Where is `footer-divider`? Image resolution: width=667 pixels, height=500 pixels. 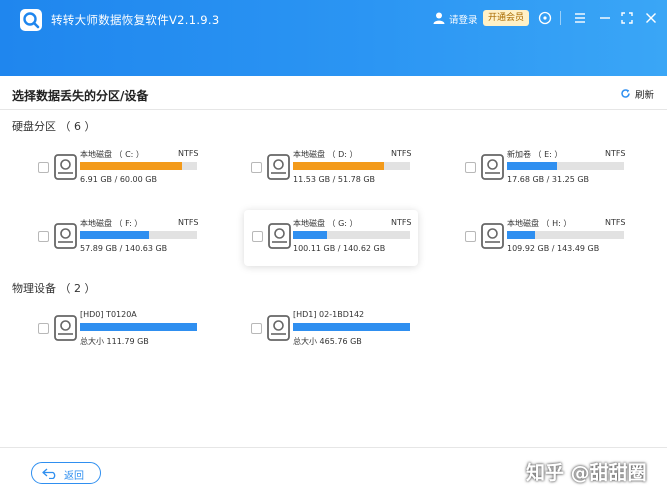
footer-divider is located at coordinates (333, 447).